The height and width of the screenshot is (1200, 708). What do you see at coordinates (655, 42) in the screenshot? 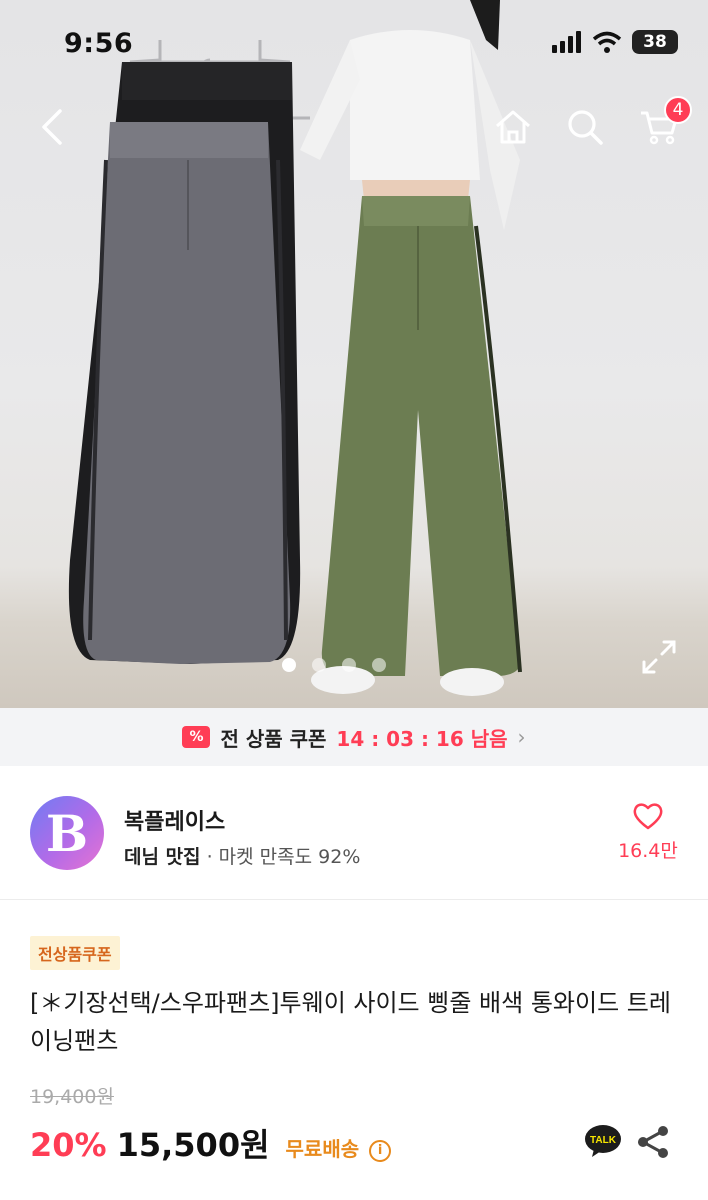
I see `battery-indicator: 38` at bounding box center [655, 42].